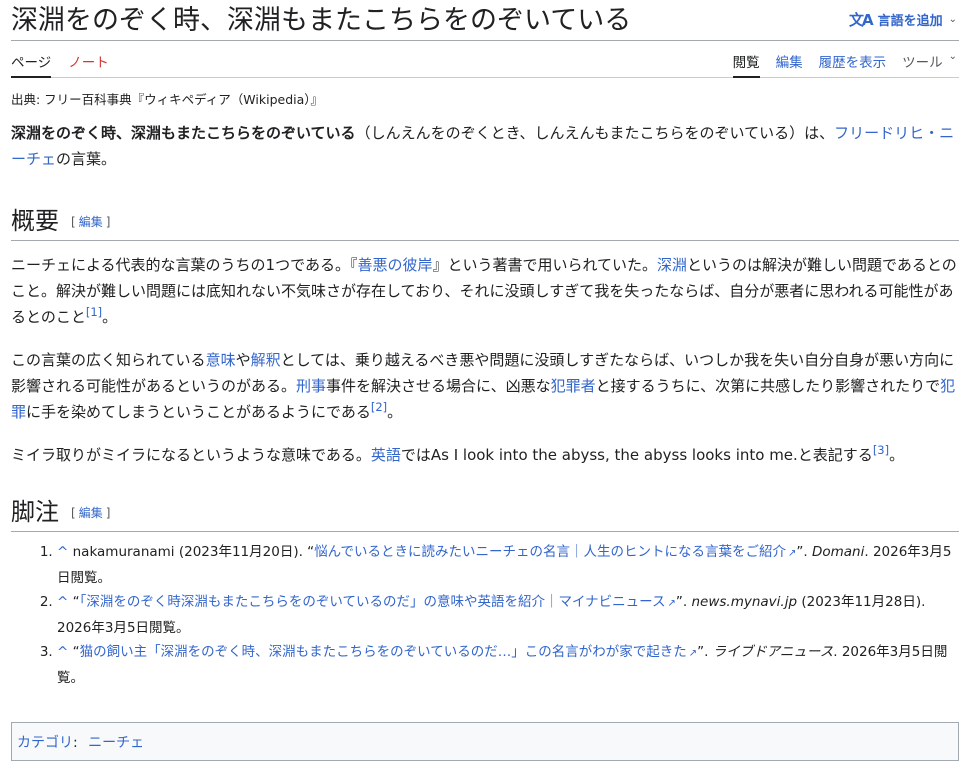 This screenshot has width=974, height=773. What do you see at coordinates (35, 513) in the screenshot?
I see `notes-heading-text: 脚注` at bounding box center [35, 513].